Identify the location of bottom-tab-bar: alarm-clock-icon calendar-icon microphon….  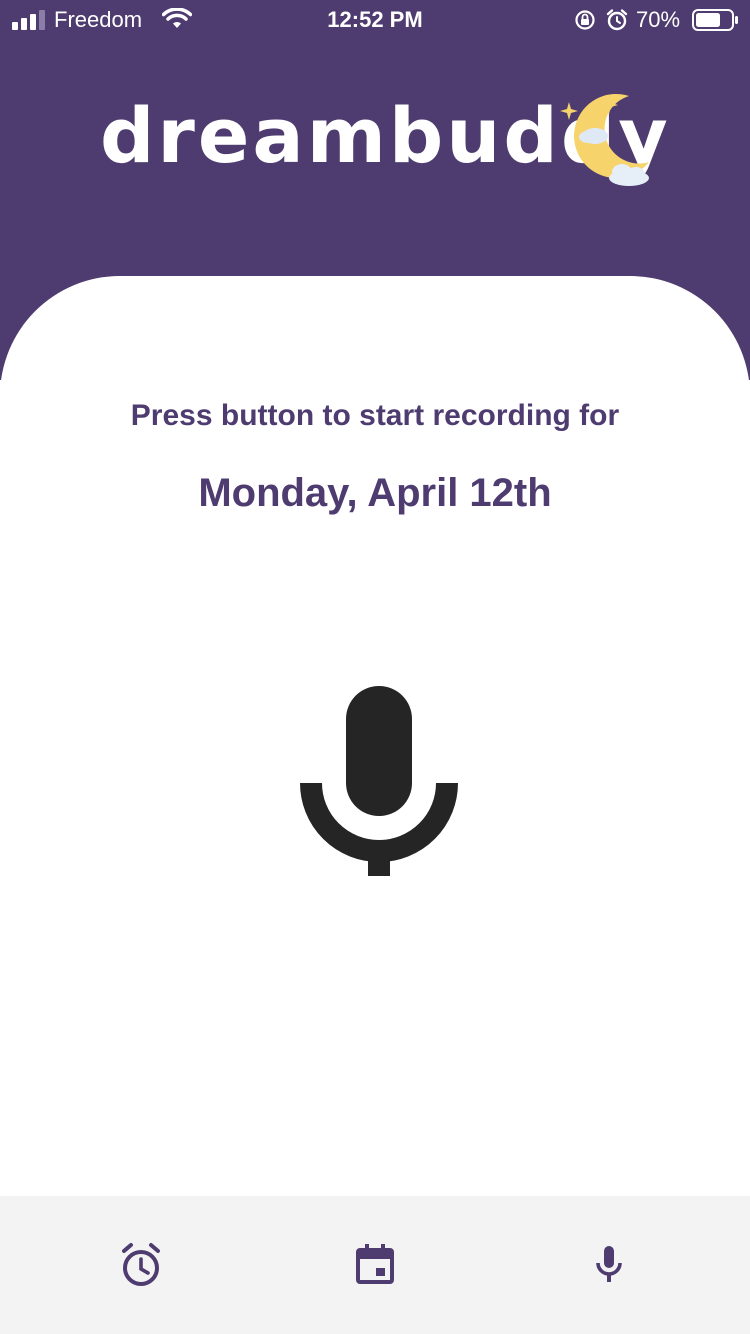
(375, 1265).